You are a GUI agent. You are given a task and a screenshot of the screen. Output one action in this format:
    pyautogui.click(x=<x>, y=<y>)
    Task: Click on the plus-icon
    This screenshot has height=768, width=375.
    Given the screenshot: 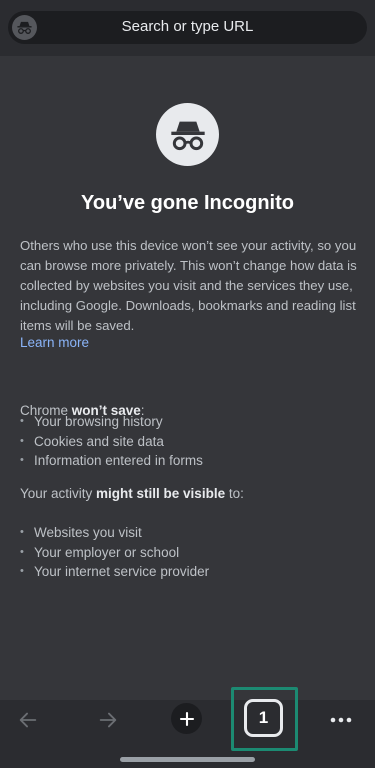 What is the action you would take?
    pyautogui.click(x=187, y=719)
    